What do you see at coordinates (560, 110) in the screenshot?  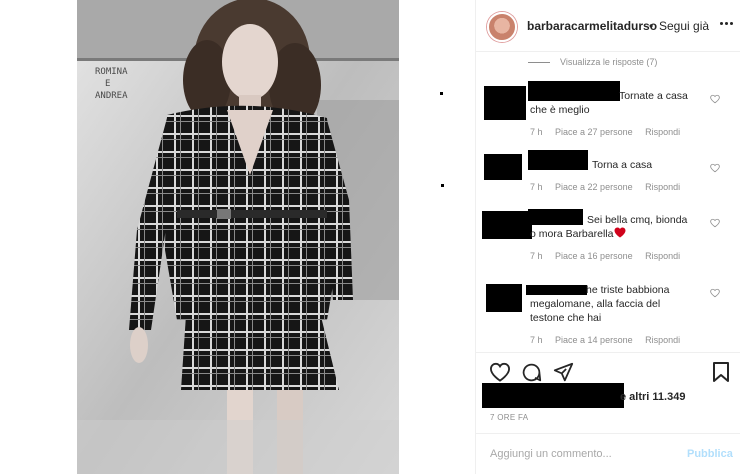 I see `comment-text: che è meglio` at bounding box center [560, 110].